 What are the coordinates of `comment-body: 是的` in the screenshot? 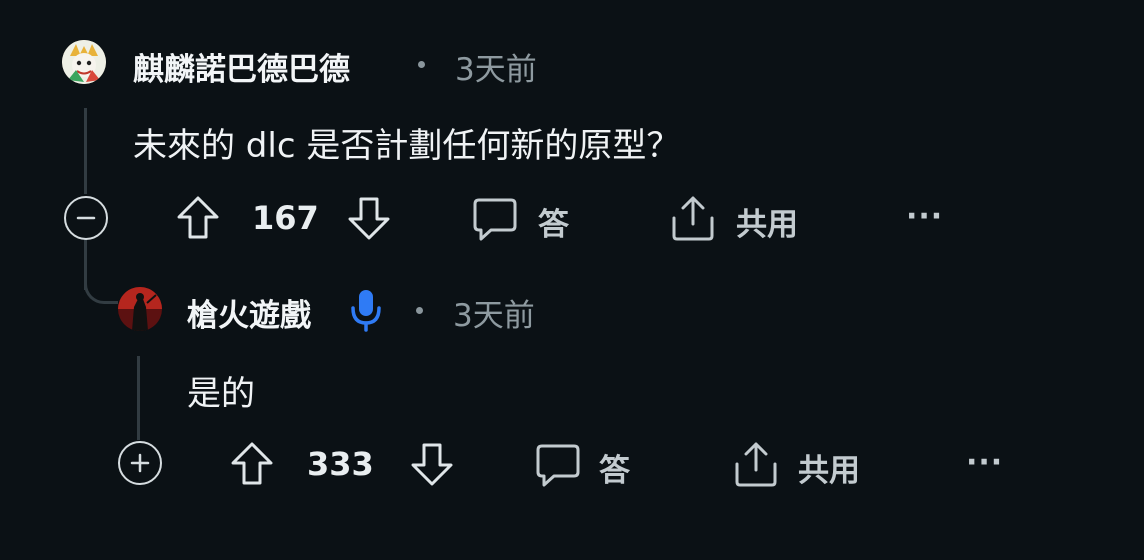 It's located at (221, 394).